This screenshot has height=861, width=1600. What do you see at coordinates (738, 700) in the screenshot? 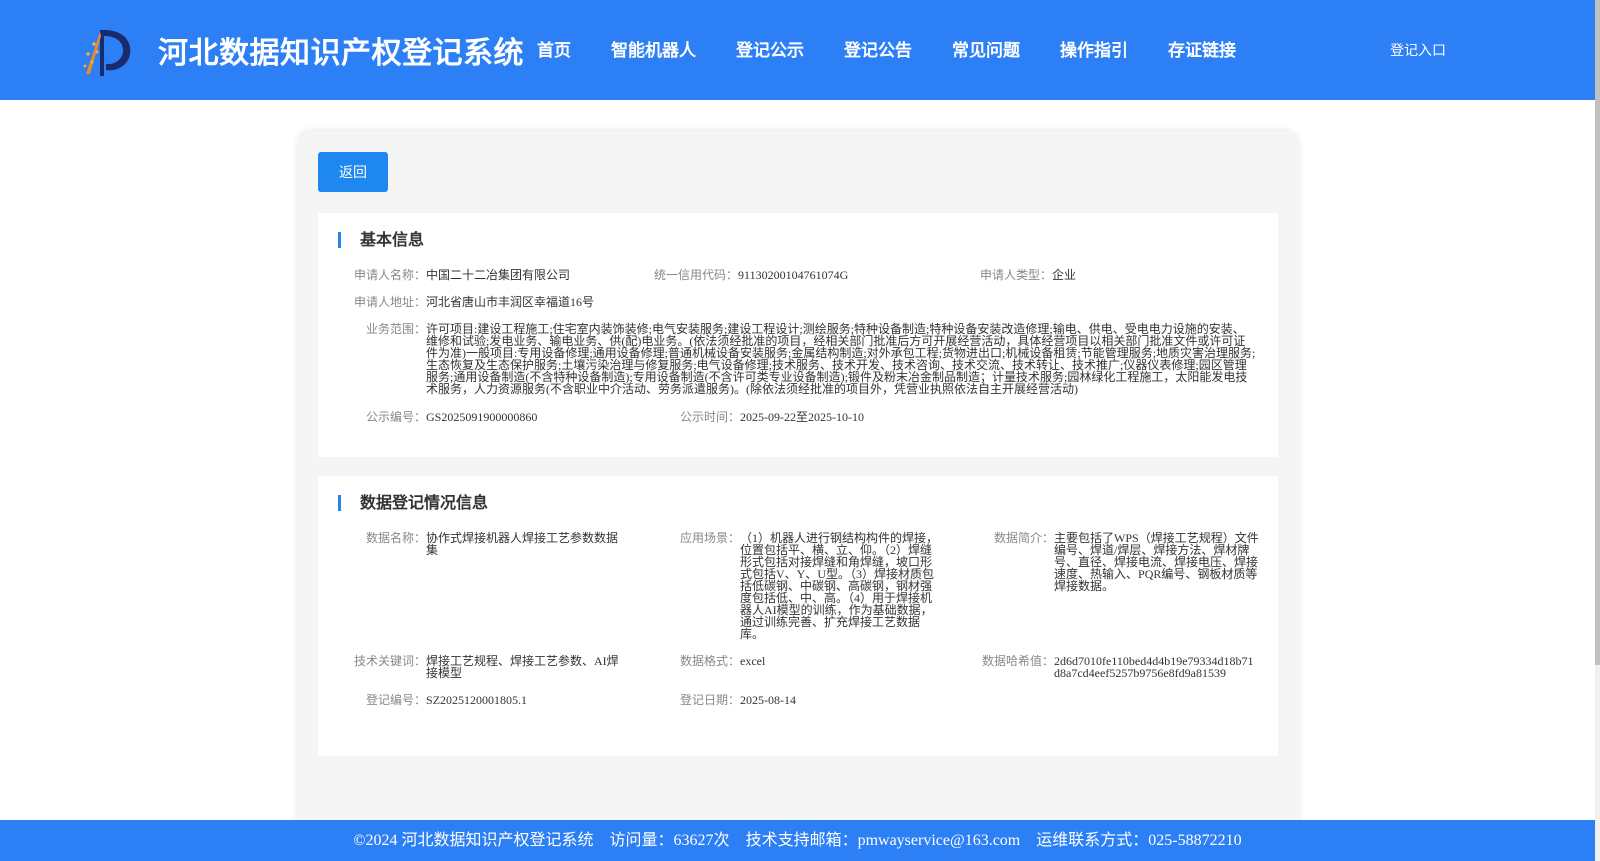
I see `registration-date-field: 登记日期： 2025-08-14` at bounding box center [738, 700].